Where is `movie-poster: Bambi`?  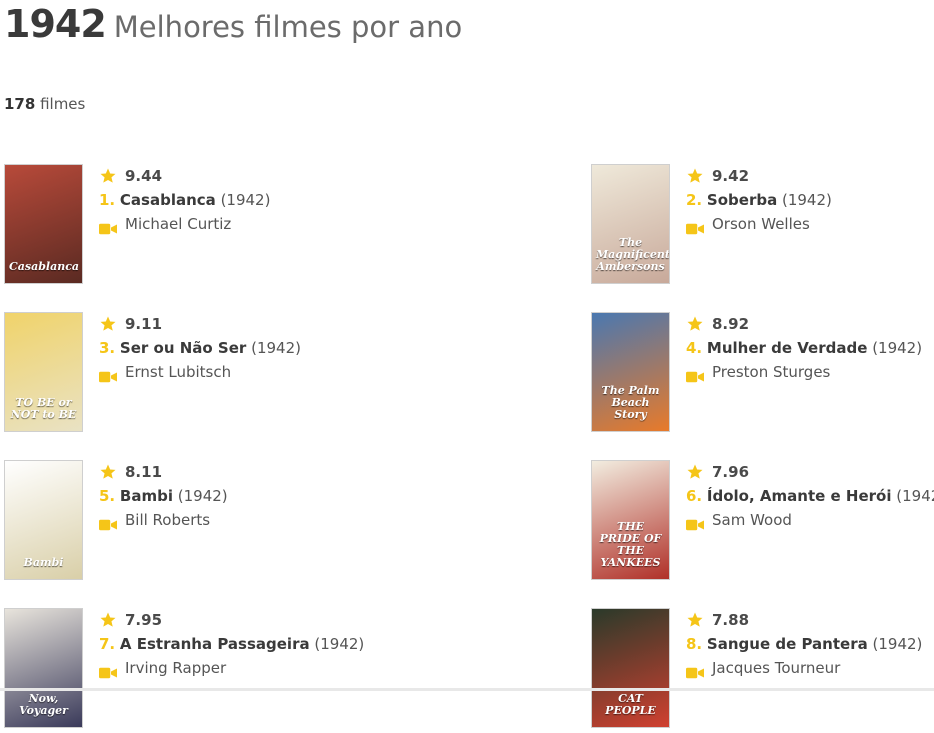 movie-poster: Bambi is located at coordinates (43, 520).